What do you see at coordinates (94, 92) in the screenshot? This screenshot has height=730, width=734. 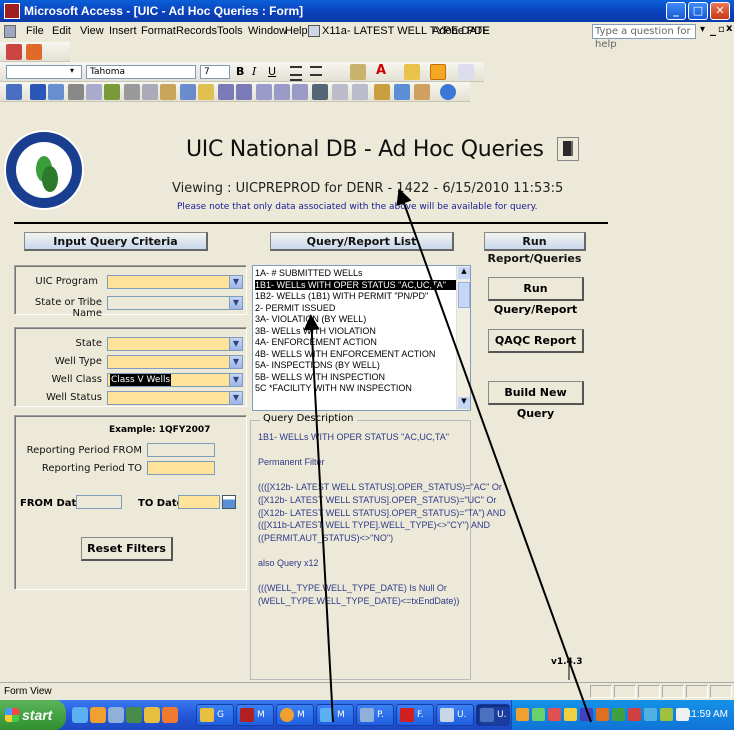 I see `print-preview-icon` at bounding box center [94, 92].